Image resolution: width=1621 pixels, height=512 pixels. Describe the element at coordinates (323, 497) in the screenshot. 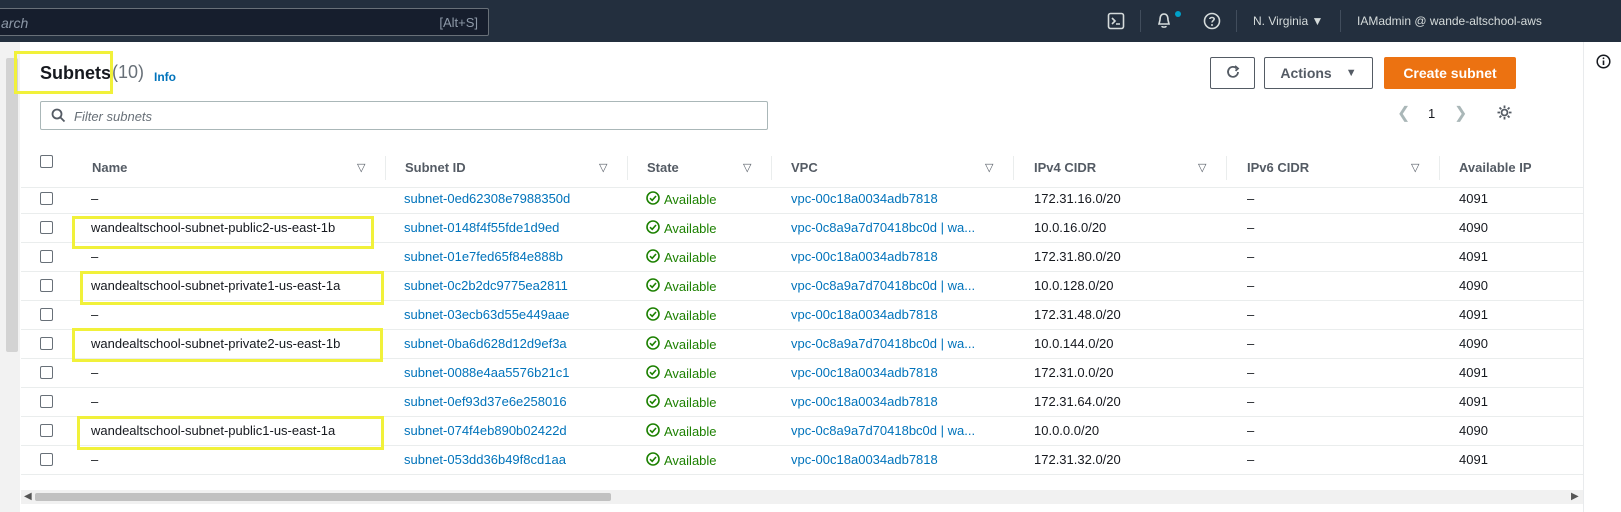

I see `horizontal-scrollbar-thumb` at that location.